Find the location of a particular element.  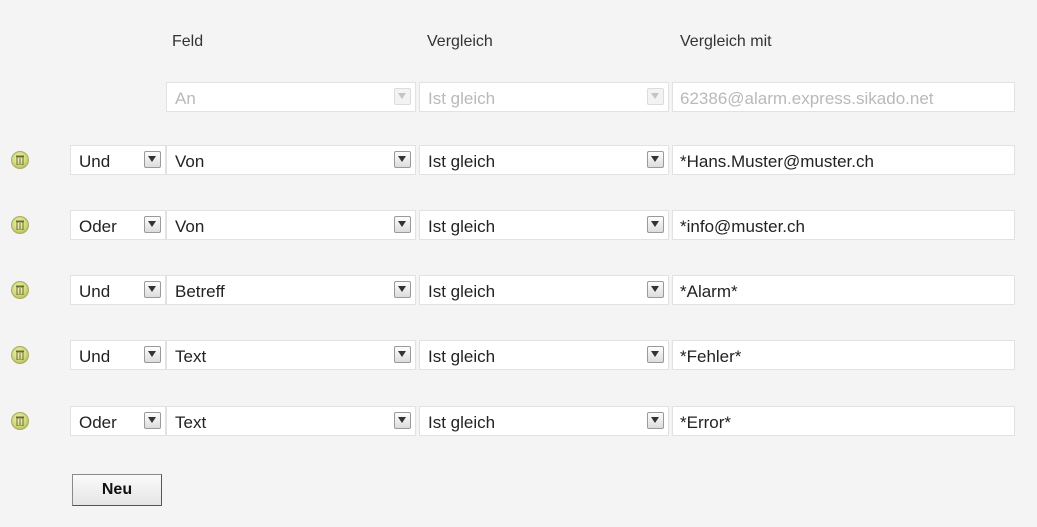

value-field: *Hans.Muster@muster.ch is located at coordinates (843, 160).